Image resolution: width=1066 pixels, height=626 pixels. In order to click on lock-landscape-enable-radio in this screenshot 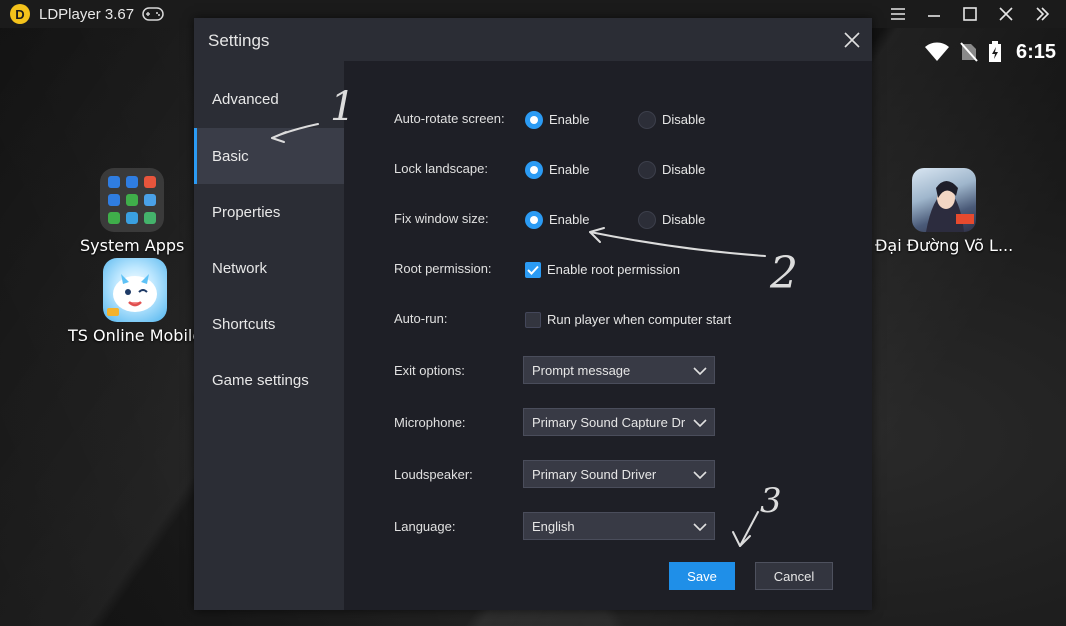, I will do `click(534, 170)`.